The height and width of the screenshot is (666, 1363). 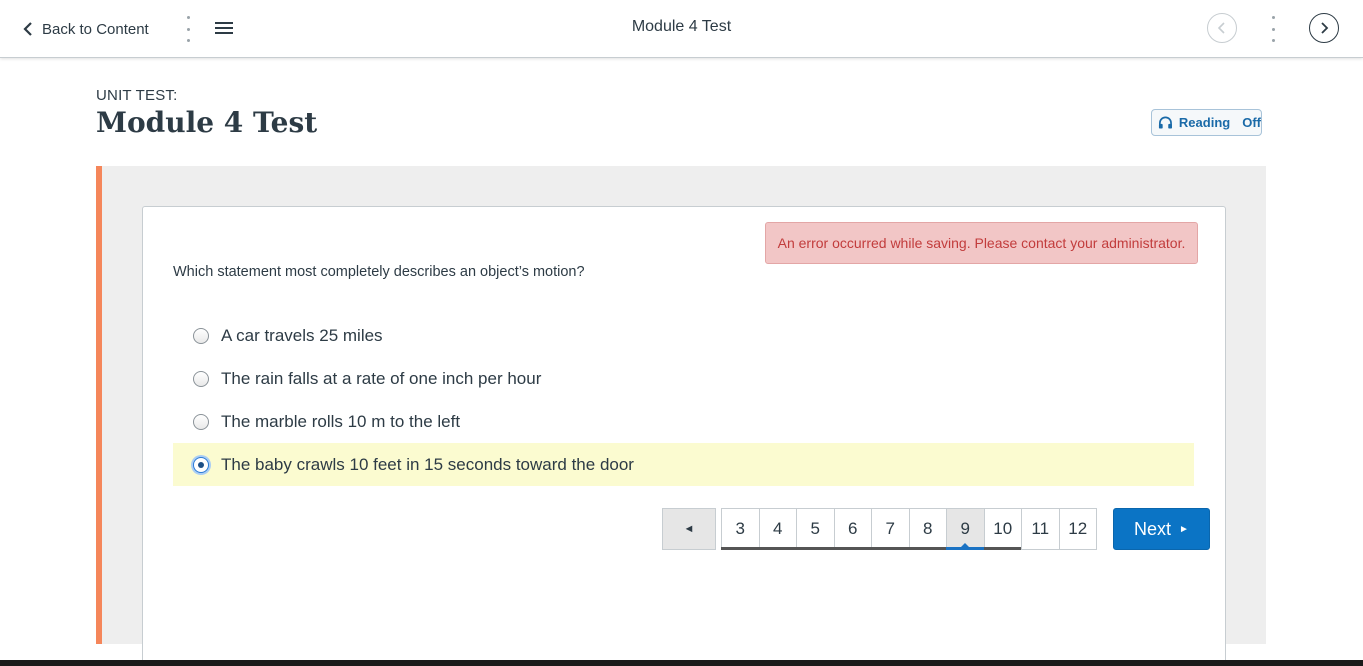 I want to click on answer-option: A car travels 25 miles, so click(x=683, y=335).